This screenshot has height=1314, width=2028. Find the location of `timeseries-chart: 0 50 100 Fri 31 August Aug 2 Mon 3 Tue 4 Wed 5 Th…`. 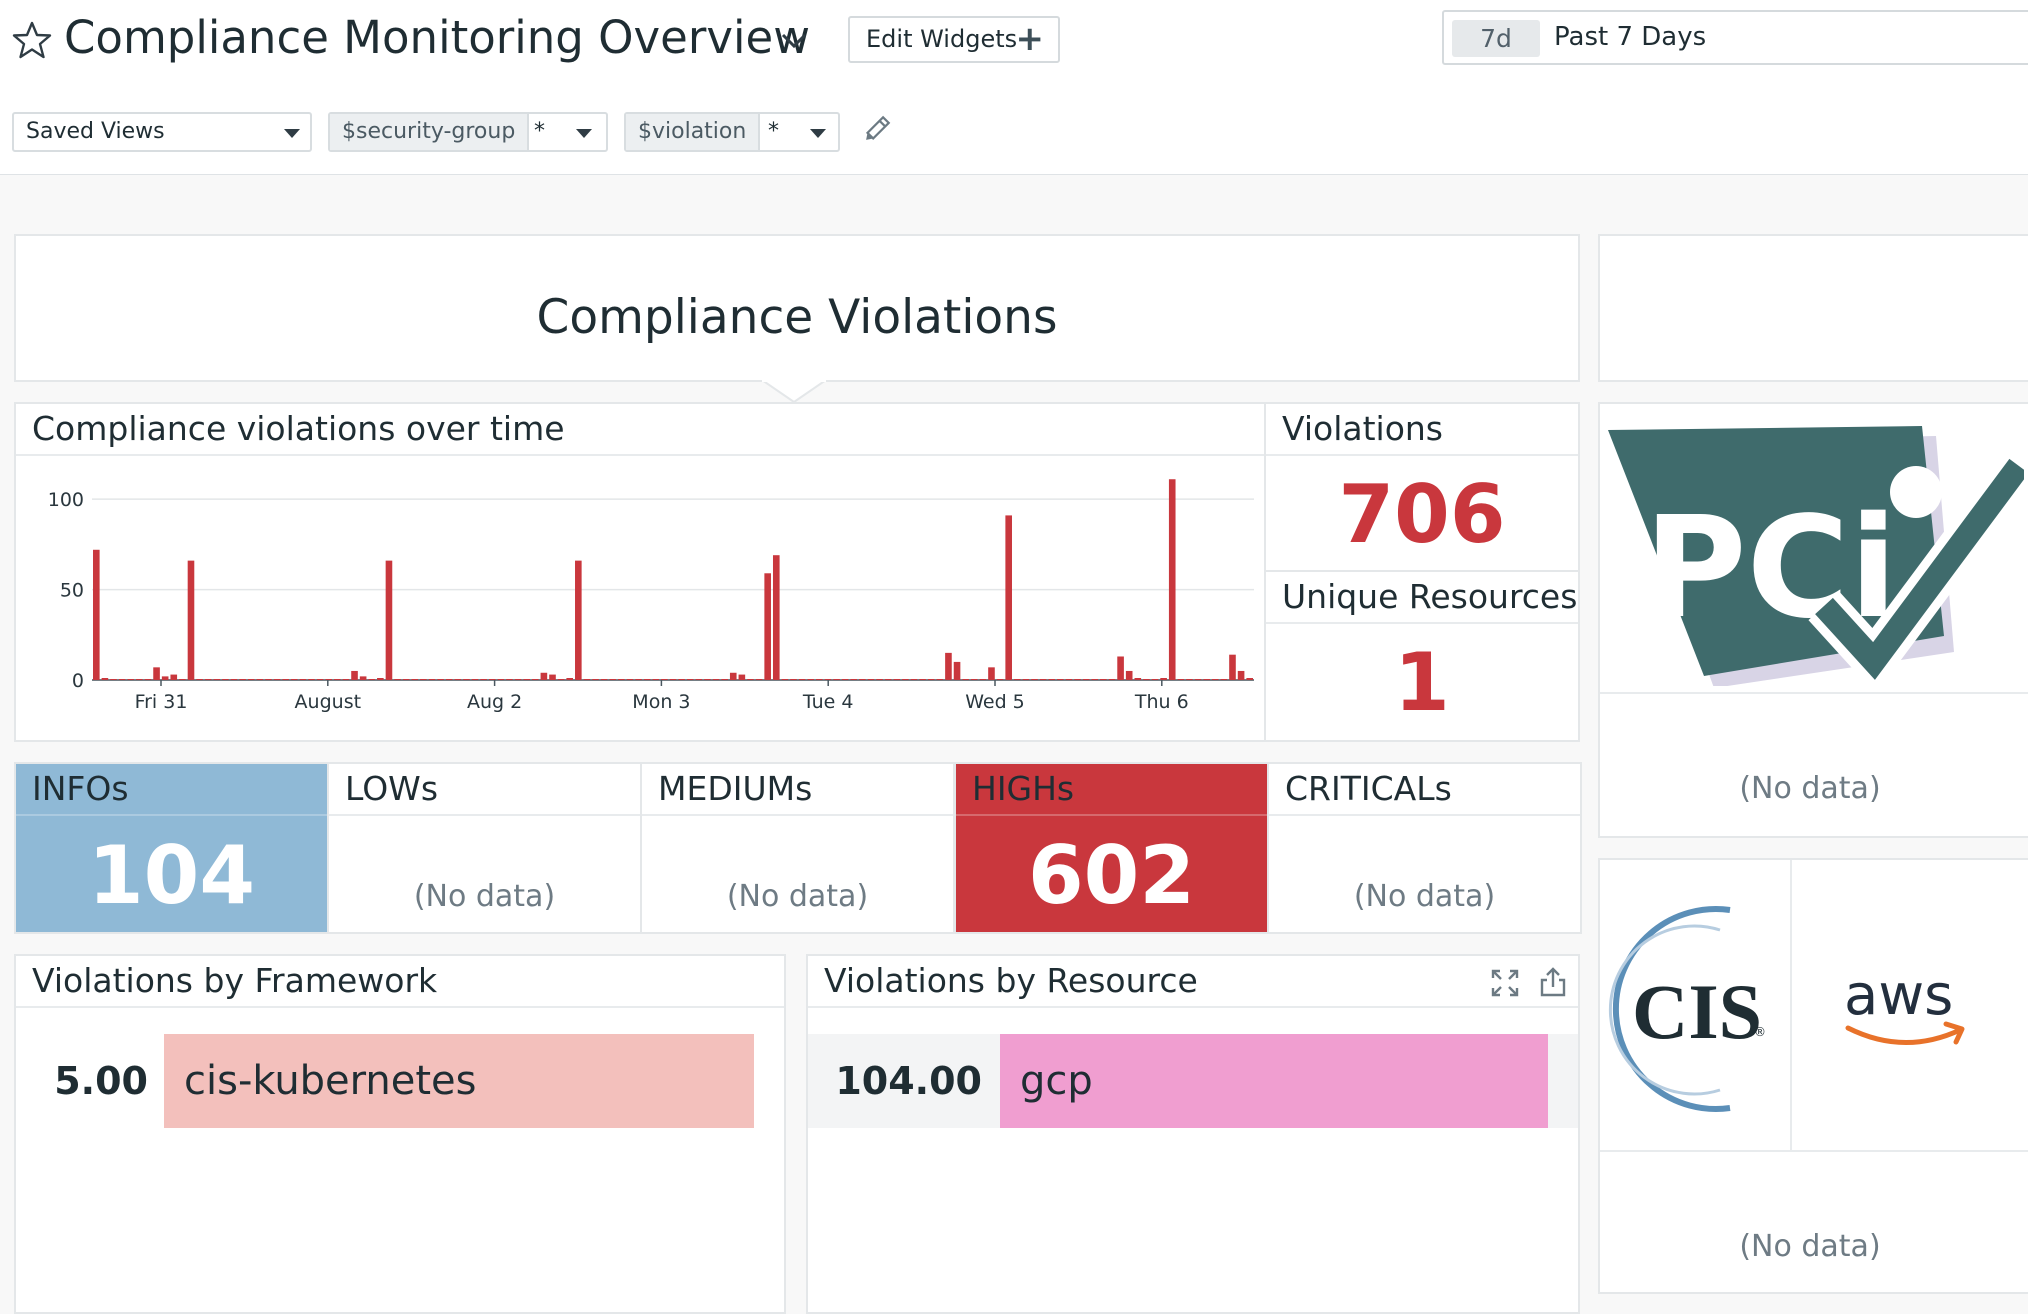

timeseries-chart: 0 50 100 Fri 31 August Aug 2 Mon 3 Tue 4 Wed 5 Th… is located at coordinates (640, 599).